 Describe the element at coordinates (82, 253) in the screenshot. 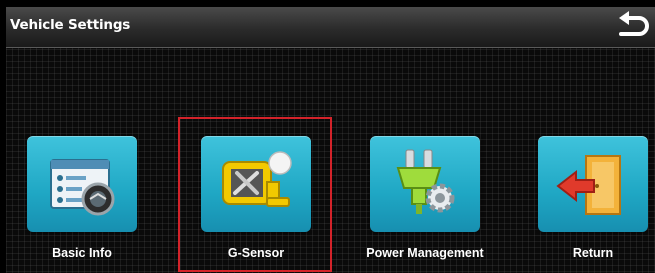

I see `basic-info-label: Basic Info` at that location.